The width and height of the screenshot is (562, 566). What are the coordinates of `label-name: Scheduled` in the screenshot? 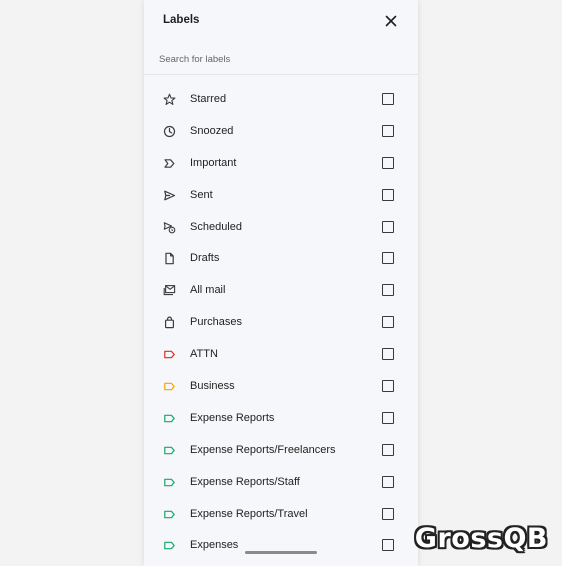 It's located at (216, 226).